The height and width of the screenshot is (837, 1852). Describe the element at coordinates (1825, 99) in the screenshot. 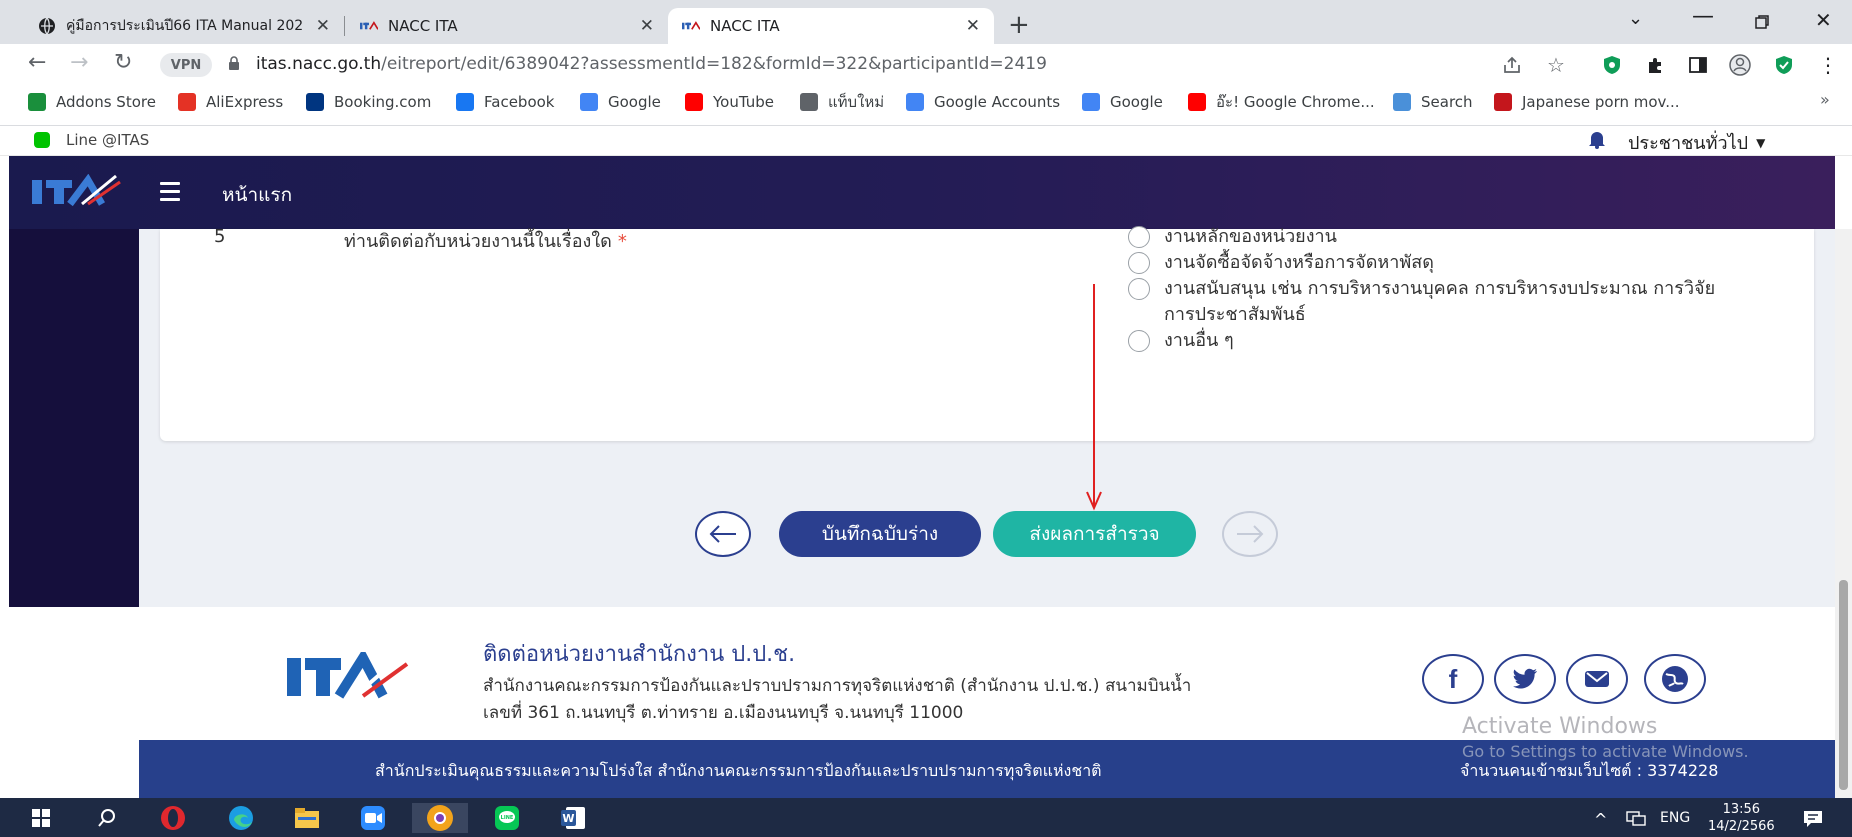

I see `bookmarks-more-icon: »` at that location.